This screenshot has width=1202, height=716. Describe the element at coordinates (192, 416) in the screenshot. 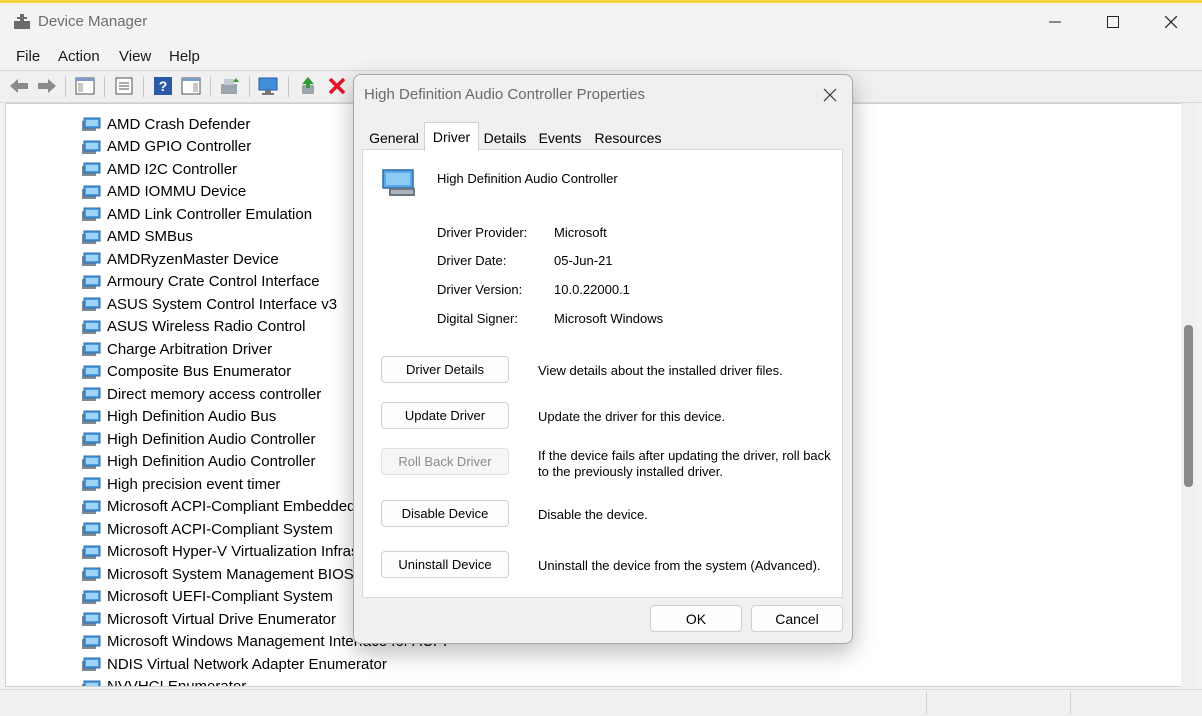

I see `tree-item-label: High Definition Audio Bus` at that location.